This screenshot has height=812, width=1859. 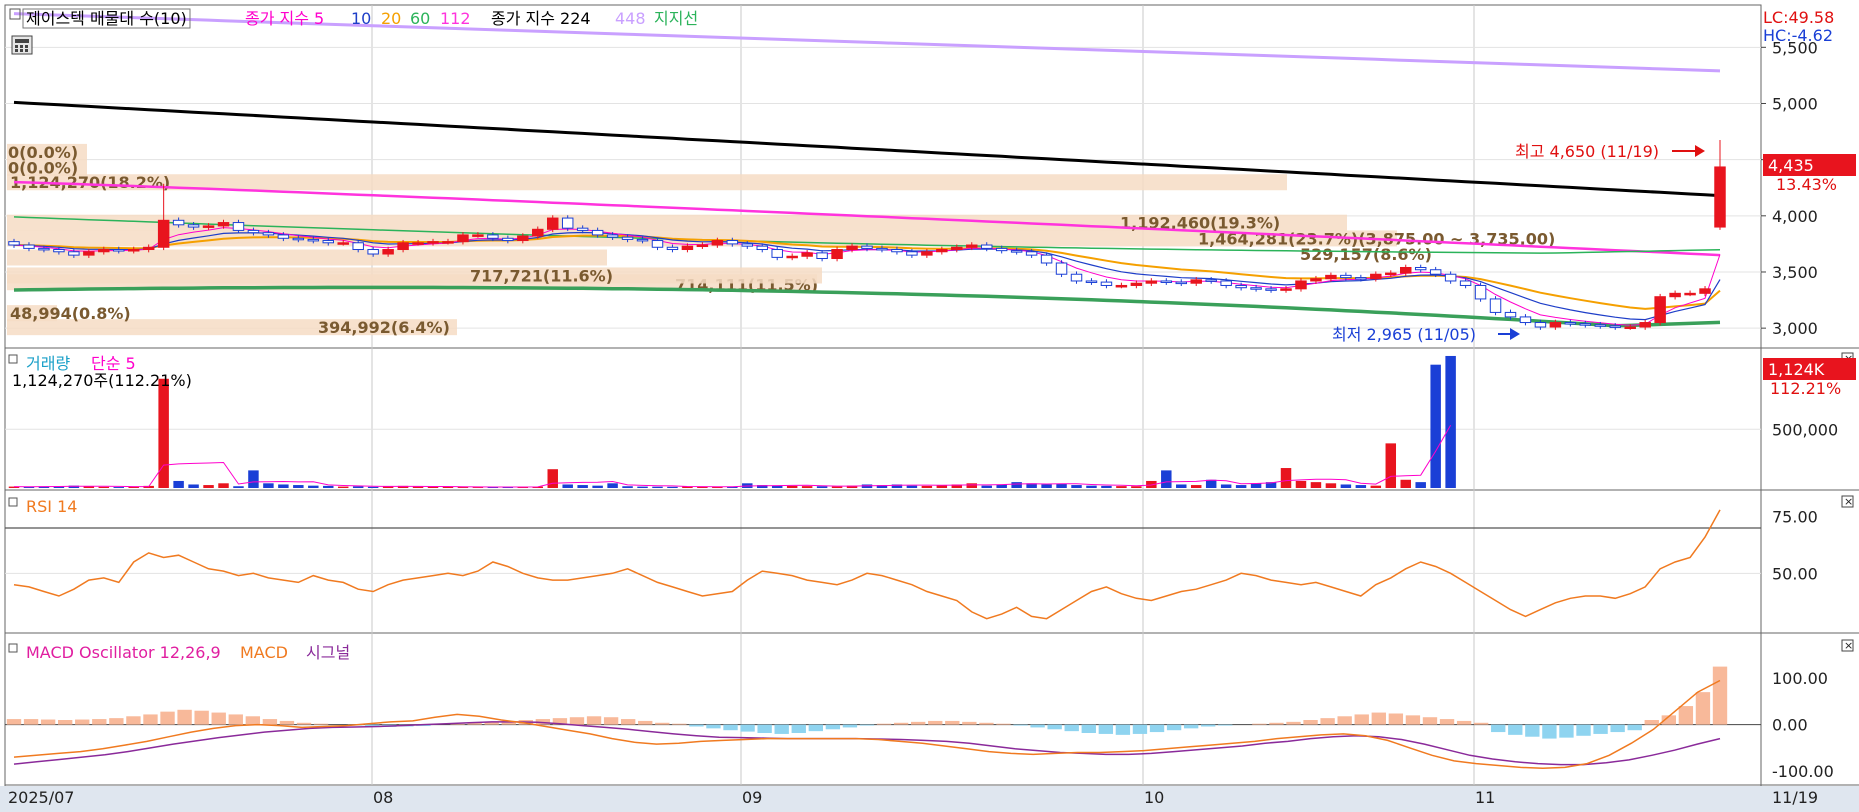 What do you see at coordinates (1798, 17) in the screenshot?
I see `lc-value: LC:49.58` at bounding box center [1798, 17].